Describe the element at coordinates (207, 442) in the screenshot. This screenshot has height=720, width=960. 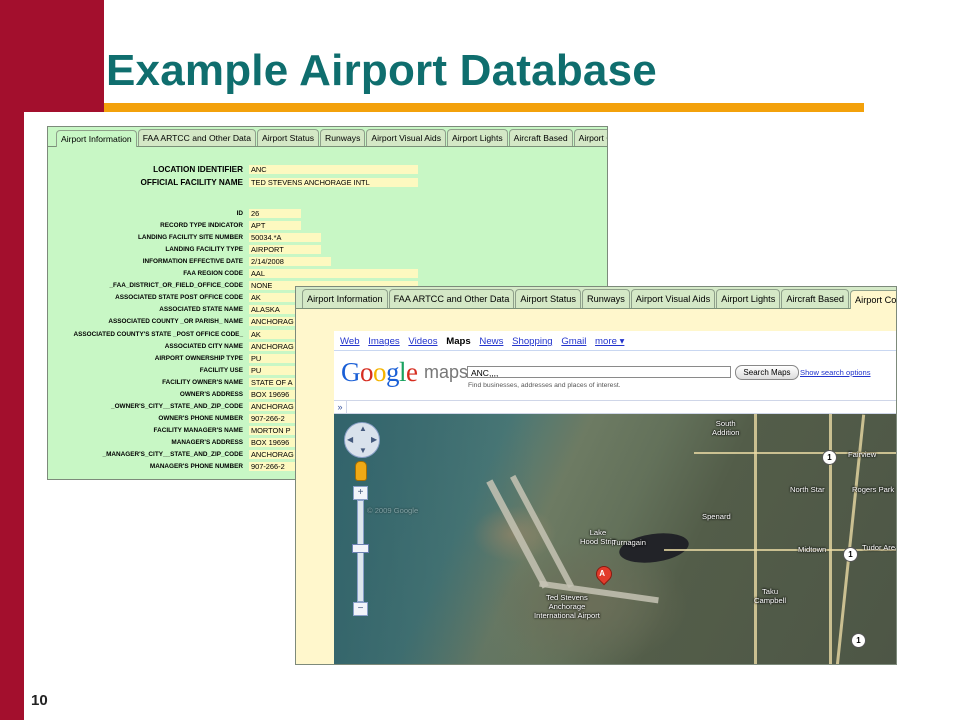
I see `field-label: MANAGER'S ADDRESS` at that location.